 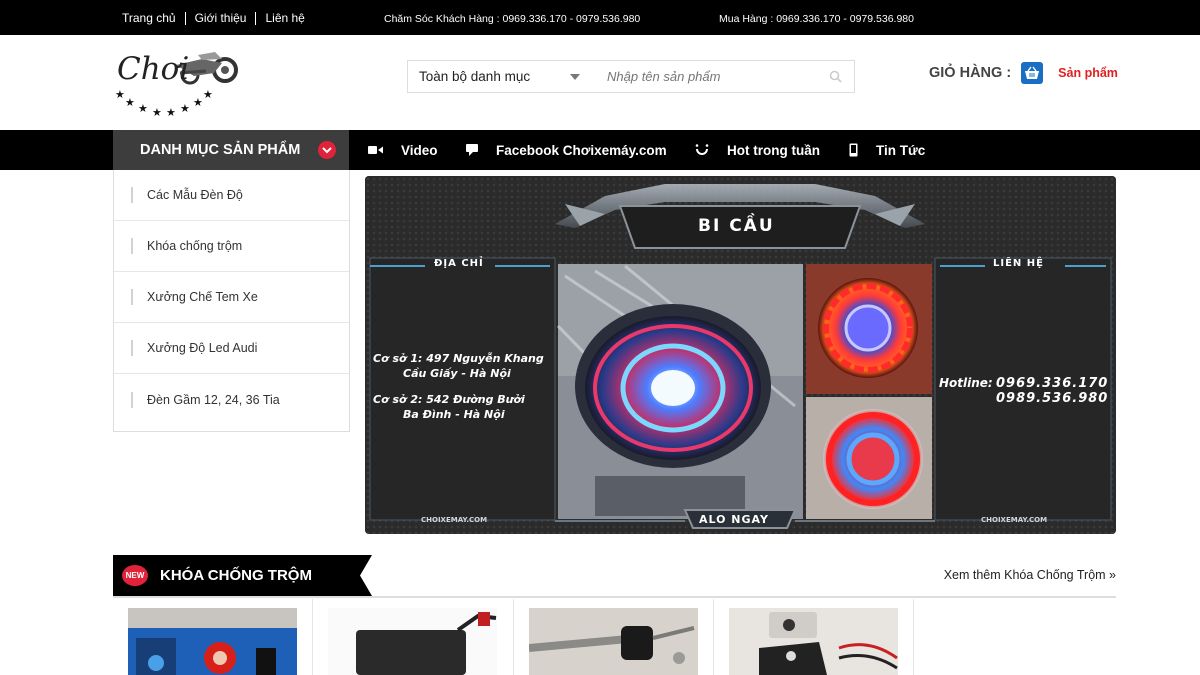 I want to click on category-menu-button: DANH MỤC SẢN PHẨM, so click(x=231, y=150).